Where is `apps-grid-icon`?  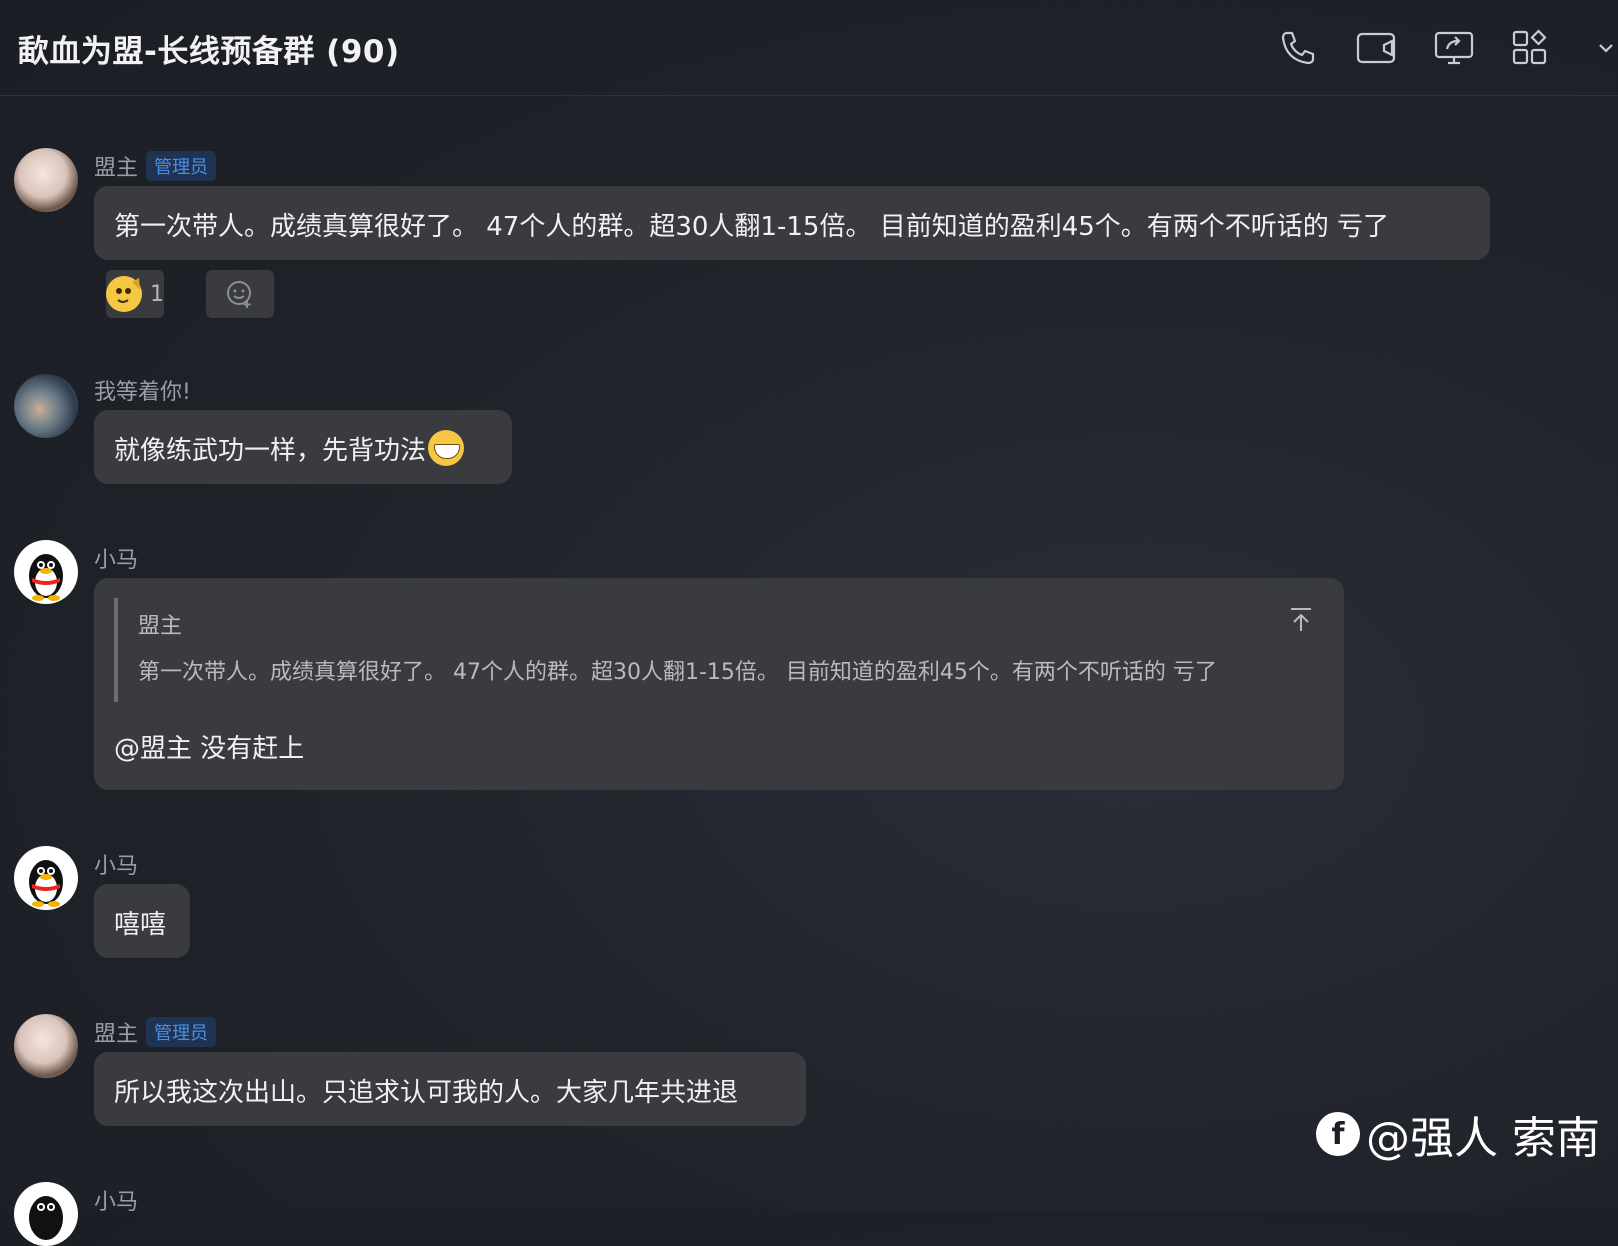
apps-grid-icon is located at coordinates (1530, 48).